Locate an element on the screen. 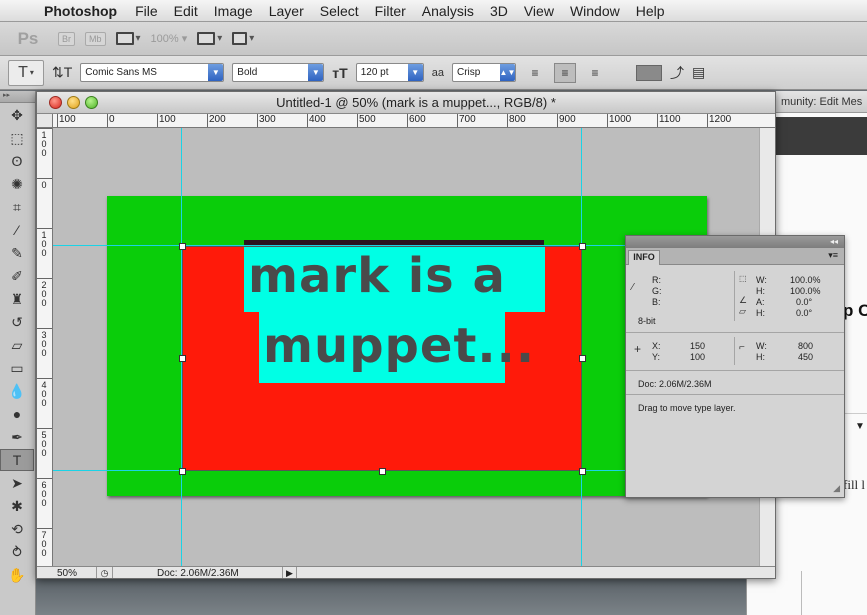 The height and width of the screenshot is (615, 867). align-left-button: ≡ is located at coordinates (535, 73).